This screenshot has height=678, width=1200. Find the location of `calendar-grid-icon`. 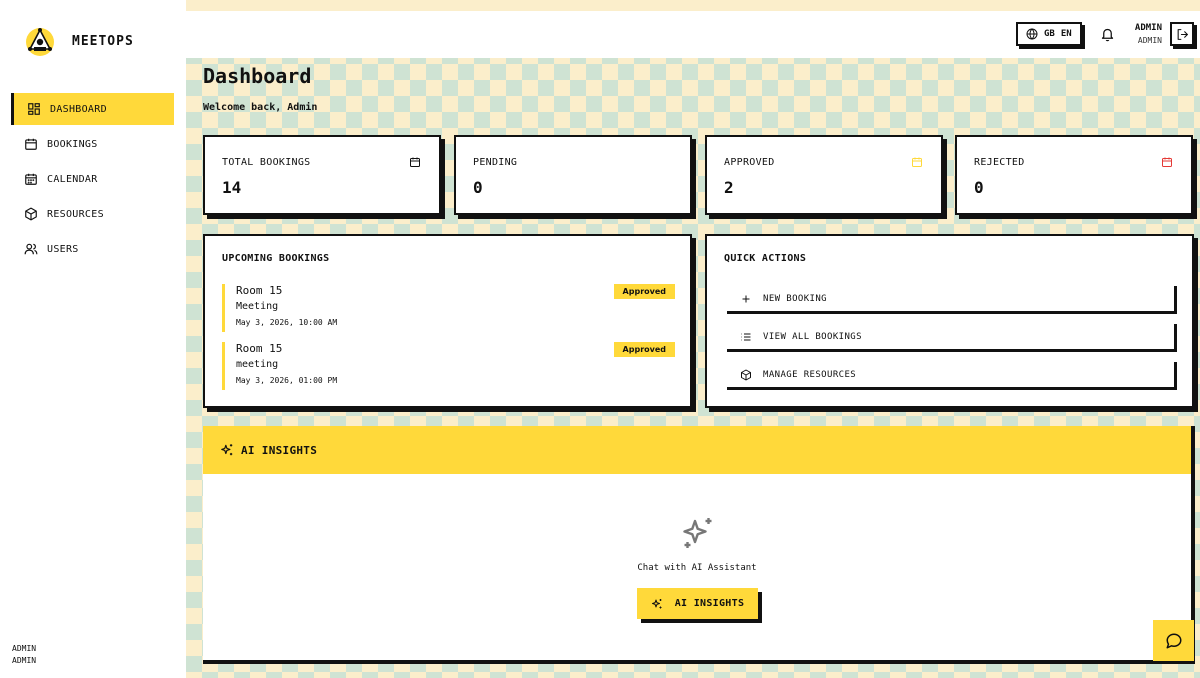

calendar-grid-icon is located at coordinates (31, 179).